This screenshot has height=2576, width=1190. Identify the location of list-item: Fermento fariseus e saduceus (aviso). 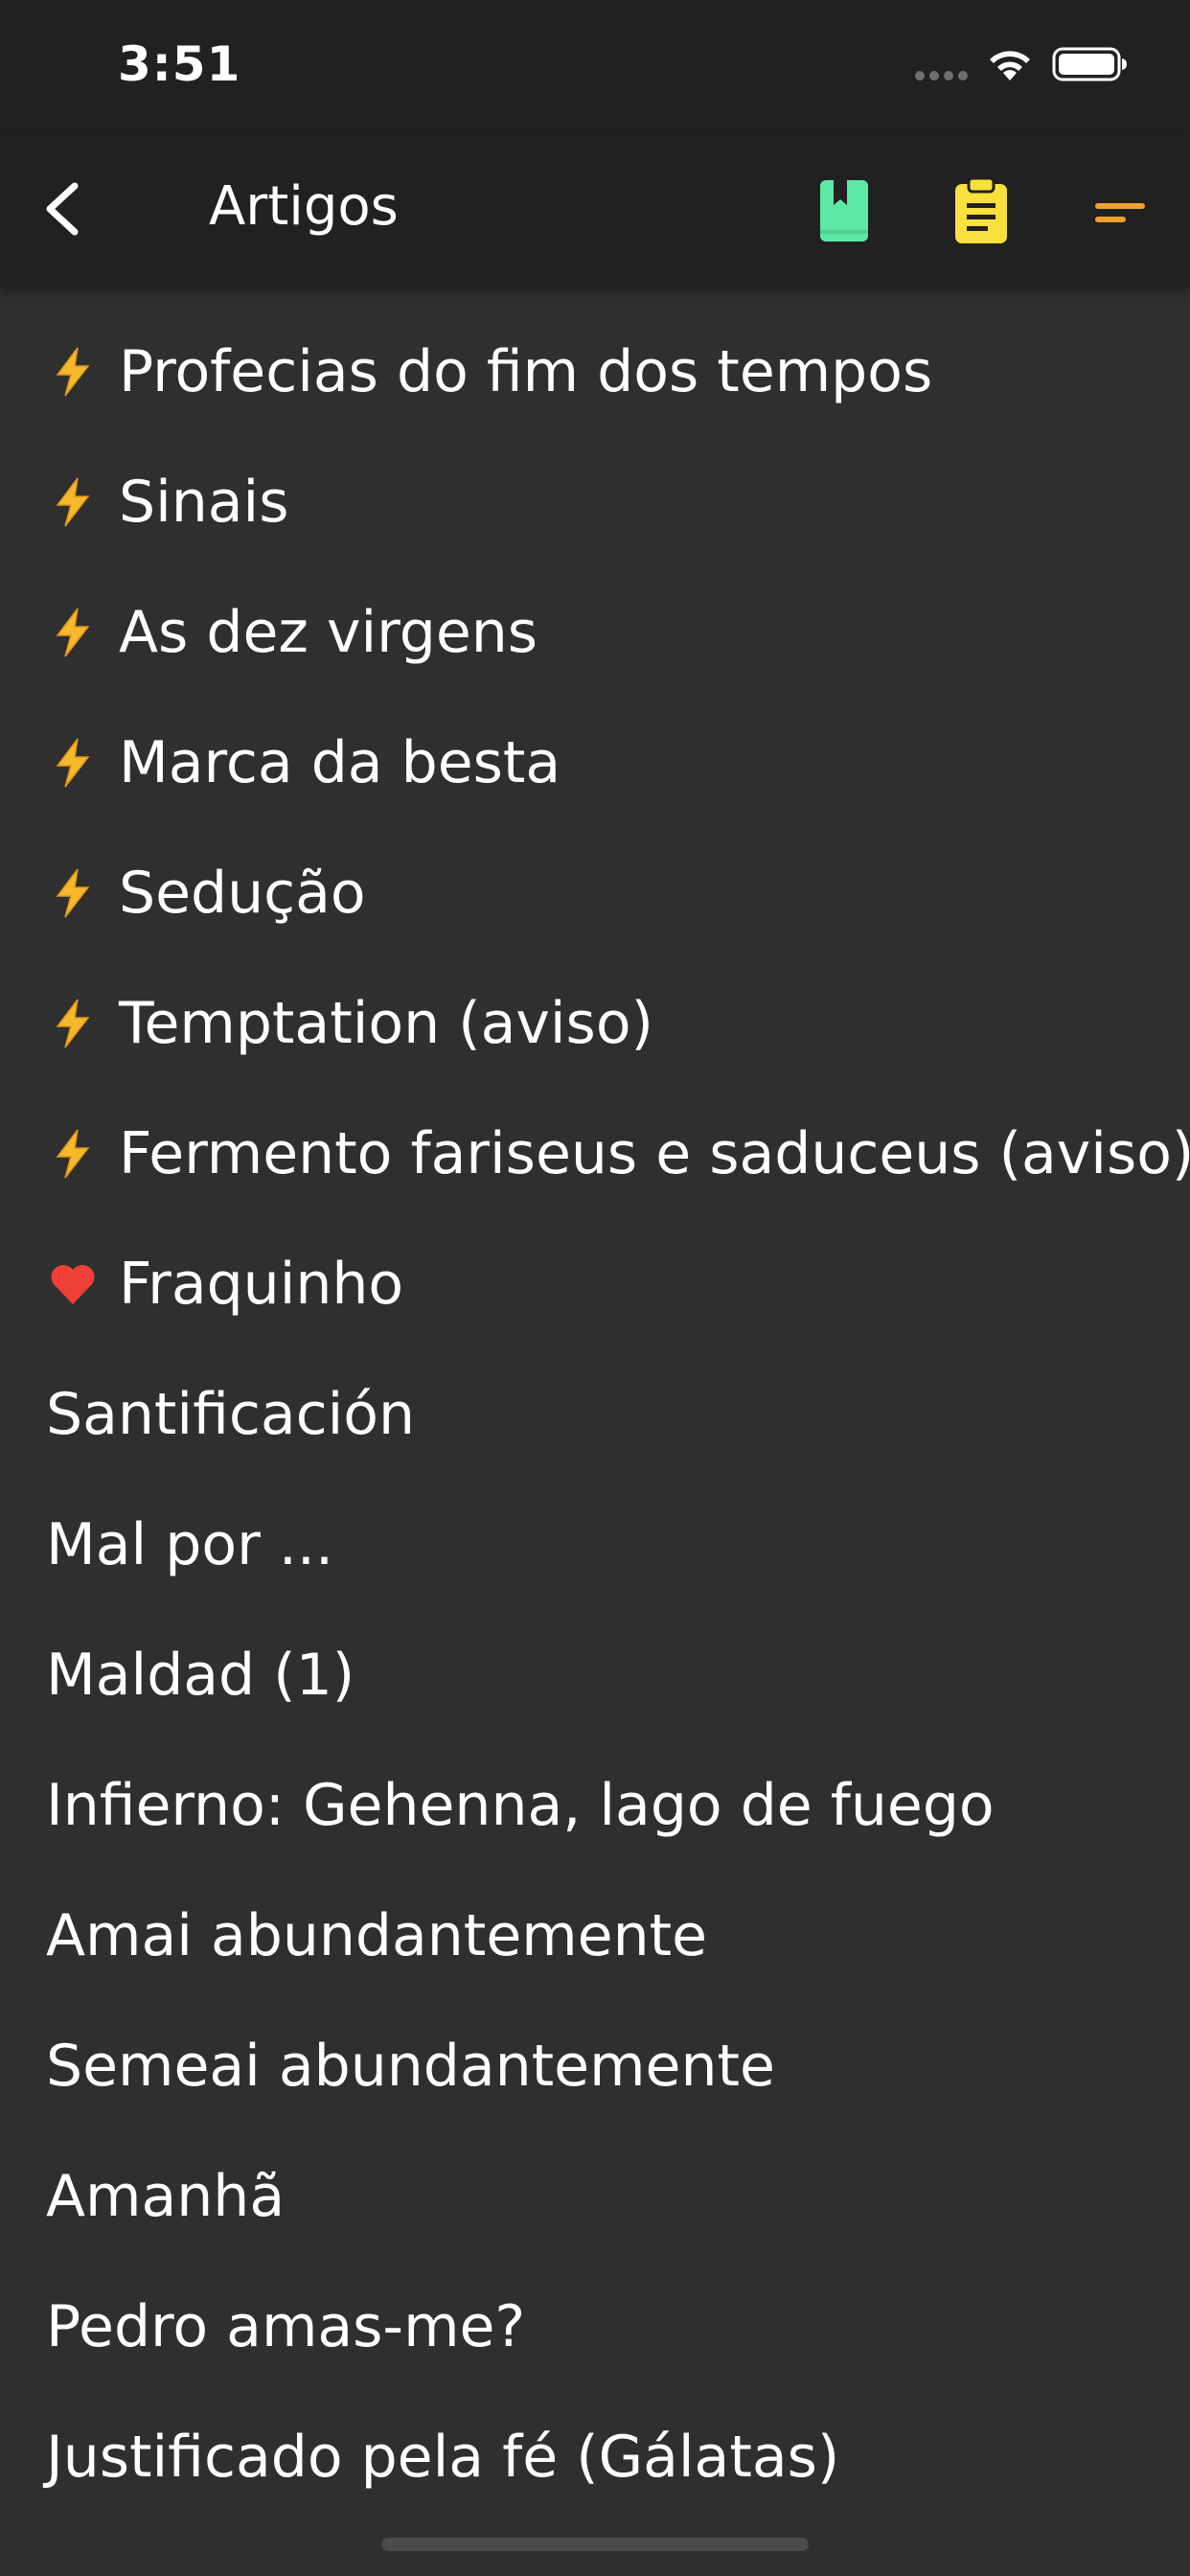
(595, 1154).